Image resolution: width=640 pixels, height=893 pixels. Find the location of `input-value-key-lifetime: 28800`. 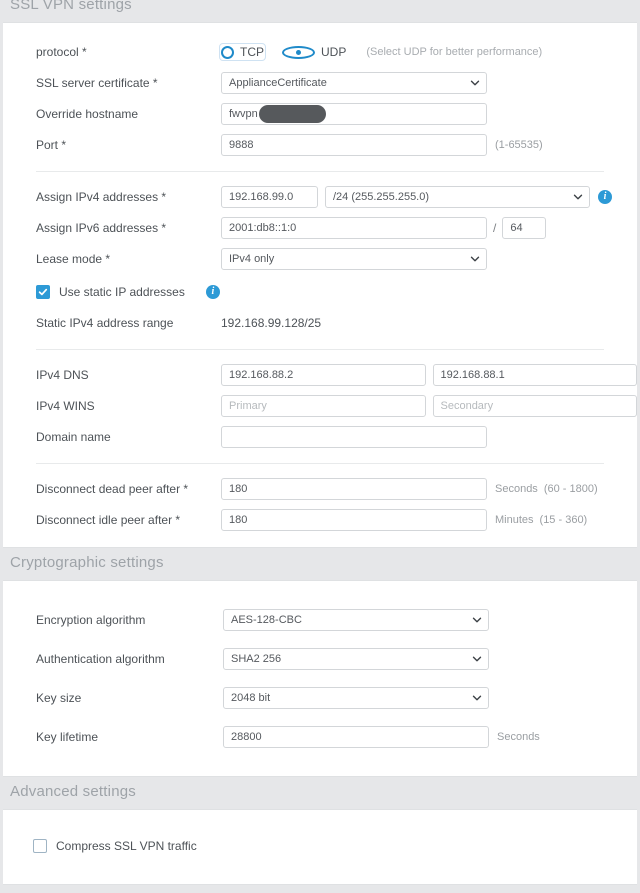

input-value-key-lifetime: 28800 is located at coordinates (246, 737).